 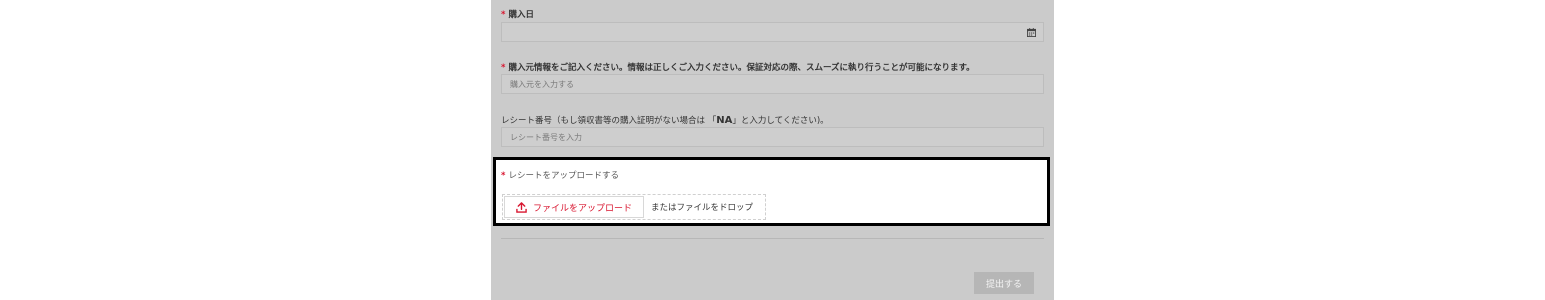 What do you see at coordinates (521, 15) in the screenshot?
I see `purchase-date-label-text: 購入日` at bounding box center [521, 15].